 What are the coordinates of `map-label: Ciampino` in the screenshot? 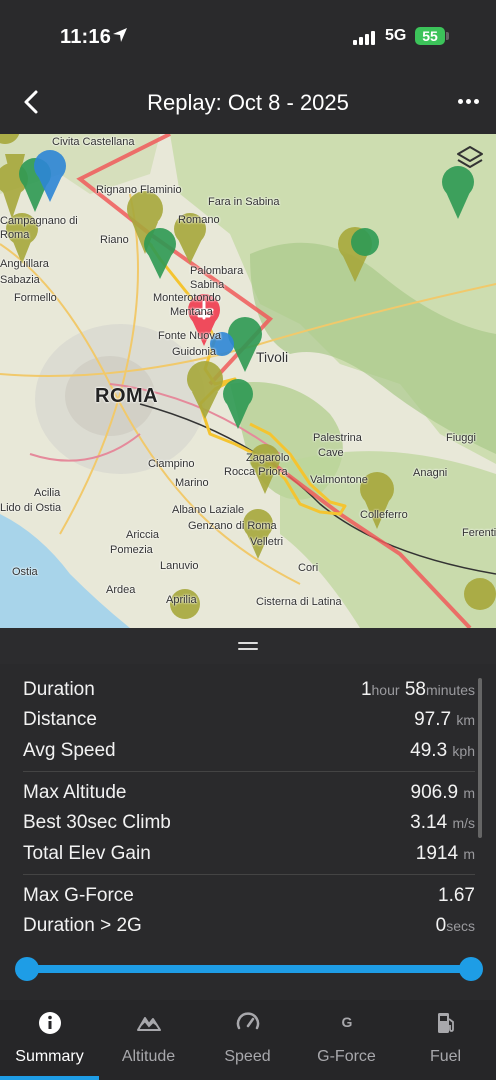 It's located at (171, 464).